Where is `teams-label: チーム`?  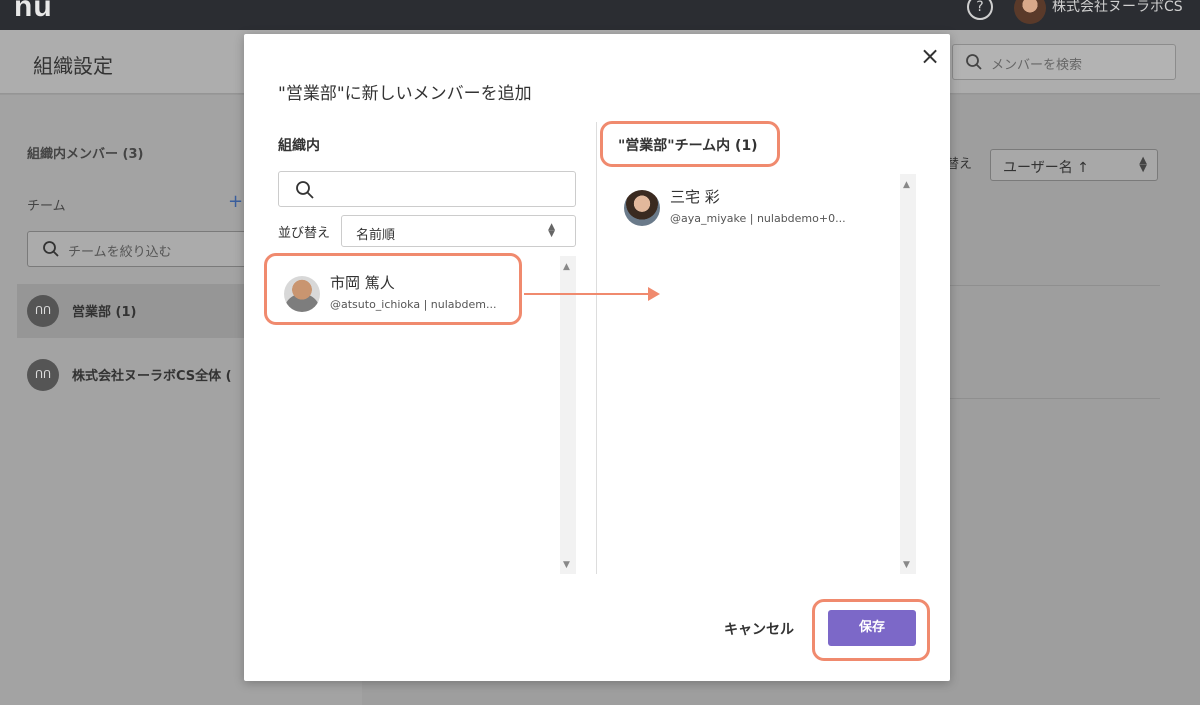 teams-label: チーム is located at coordinates (46, 206).